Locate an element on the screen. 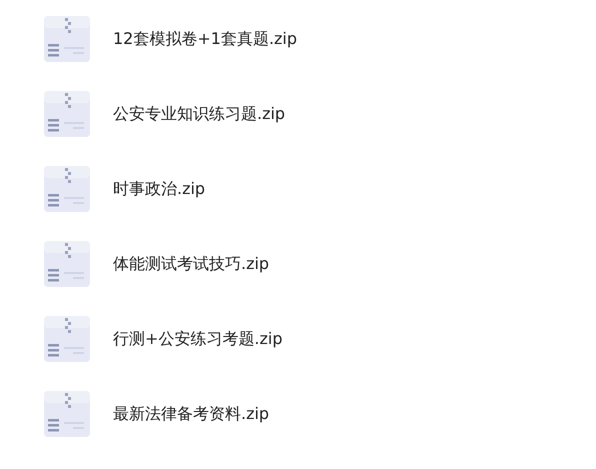  file-name: 公安专业知识练习题.zip is located at coordinates (199, 114).